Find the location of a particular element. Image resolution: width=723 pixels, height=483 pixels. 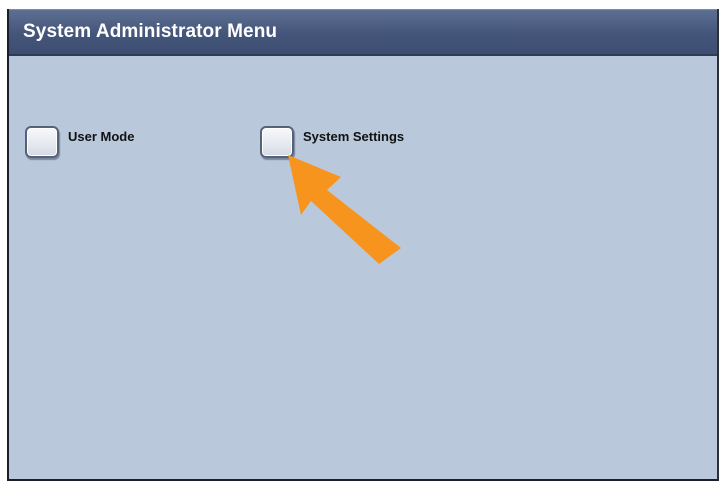

system-settings-option: System Settings is located at coordinates (332, 142).